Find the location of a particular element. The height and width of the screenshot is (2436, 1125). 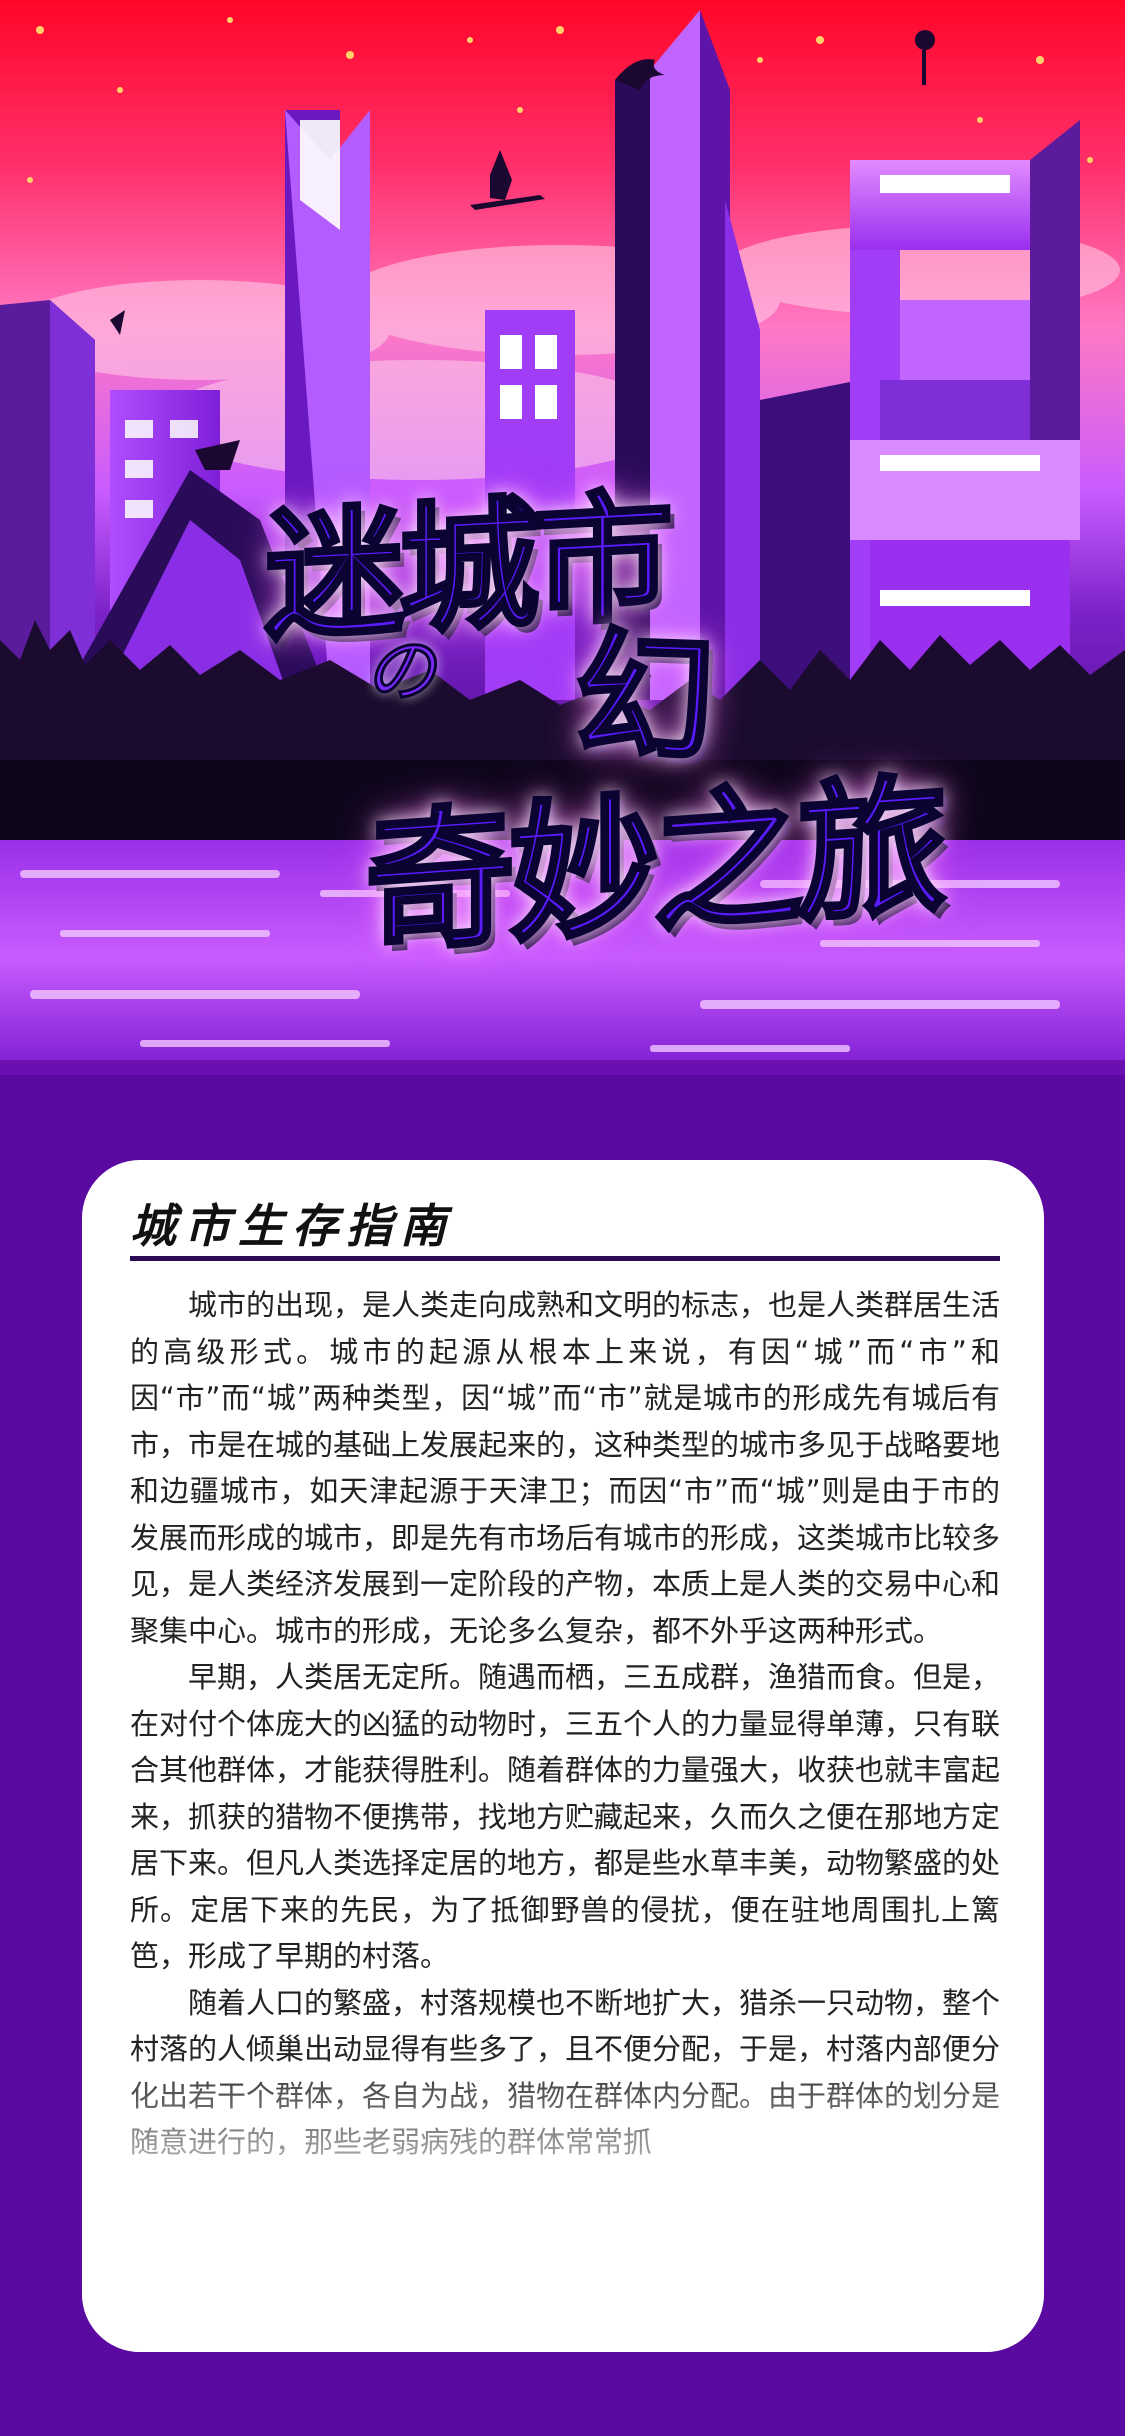

poster-title: 迷城市 の 幻 奇妙之旅 is located at coordinates (589, 715).